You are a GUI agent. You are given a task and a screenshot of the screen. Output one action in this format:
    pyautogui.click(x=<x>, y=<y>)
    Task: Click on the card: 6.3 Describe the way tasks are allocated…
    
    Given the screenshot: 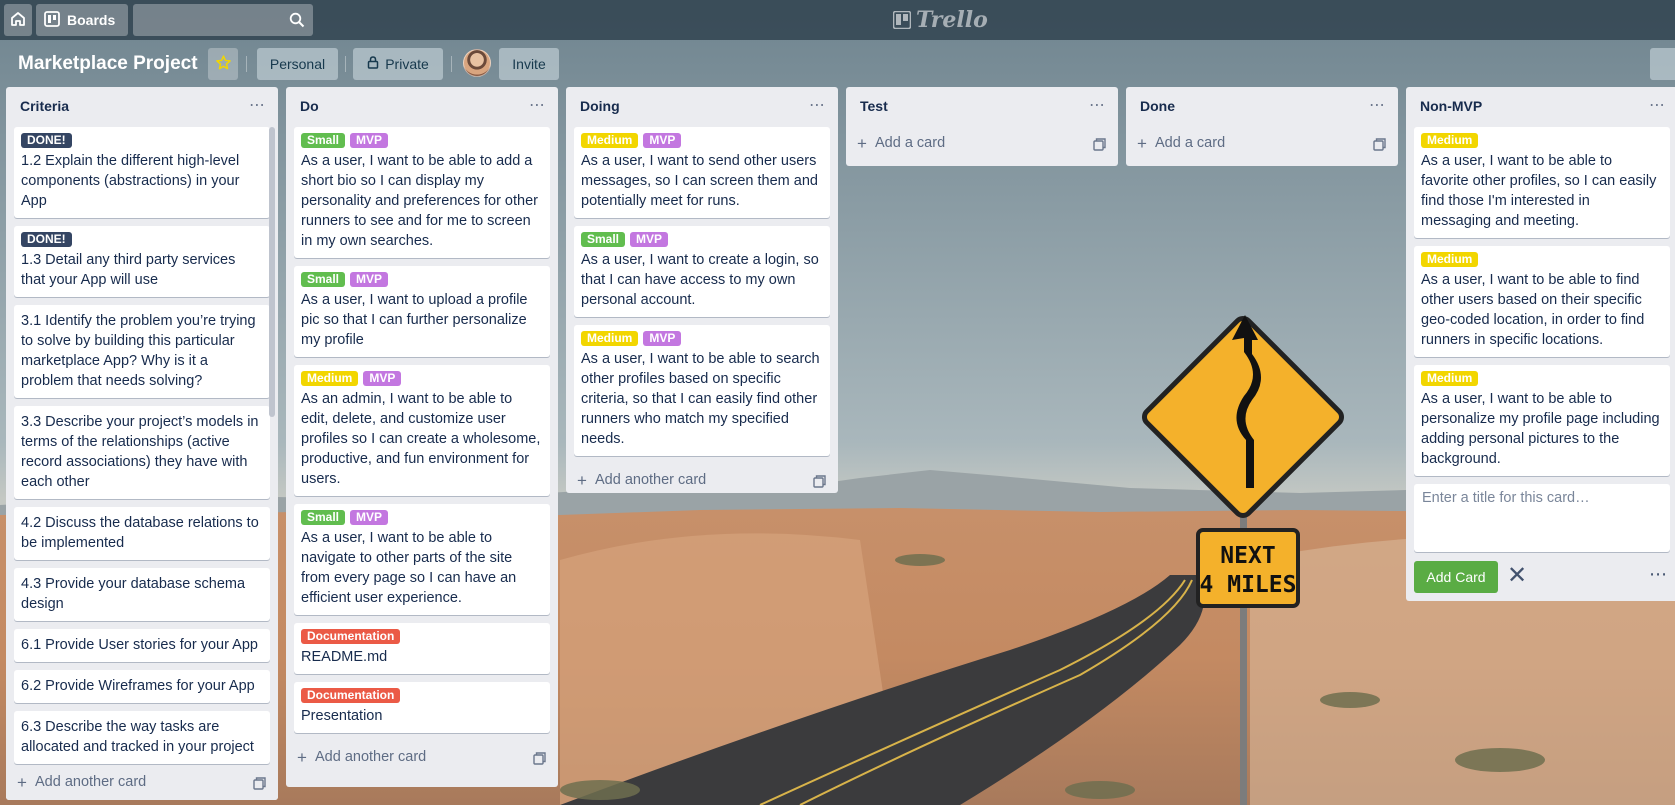 What is the action you would take?
    pyautogui.click(x=142, y=737)
    